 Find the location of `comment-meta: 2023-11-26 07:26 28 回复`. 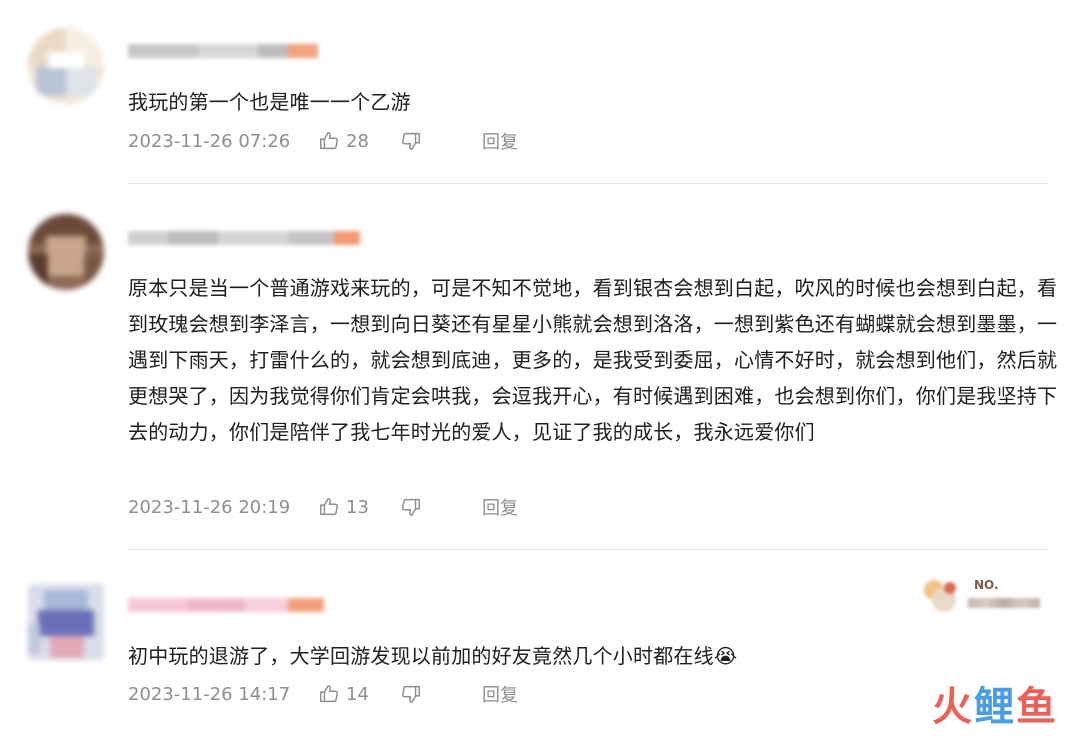

comment-meta: 2023-11-26 07:26 28 回复 is located at coordinates (323, 141).